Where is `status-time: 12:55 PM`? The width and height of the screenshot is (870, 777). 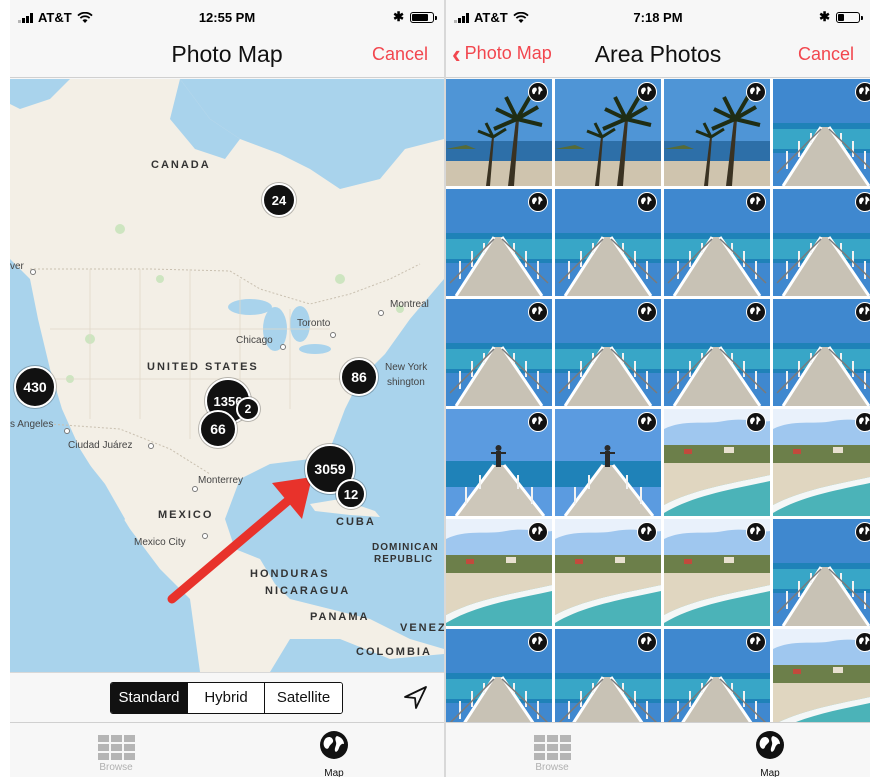
status-time: 12:55 PM is located at coordinates (227, 17).